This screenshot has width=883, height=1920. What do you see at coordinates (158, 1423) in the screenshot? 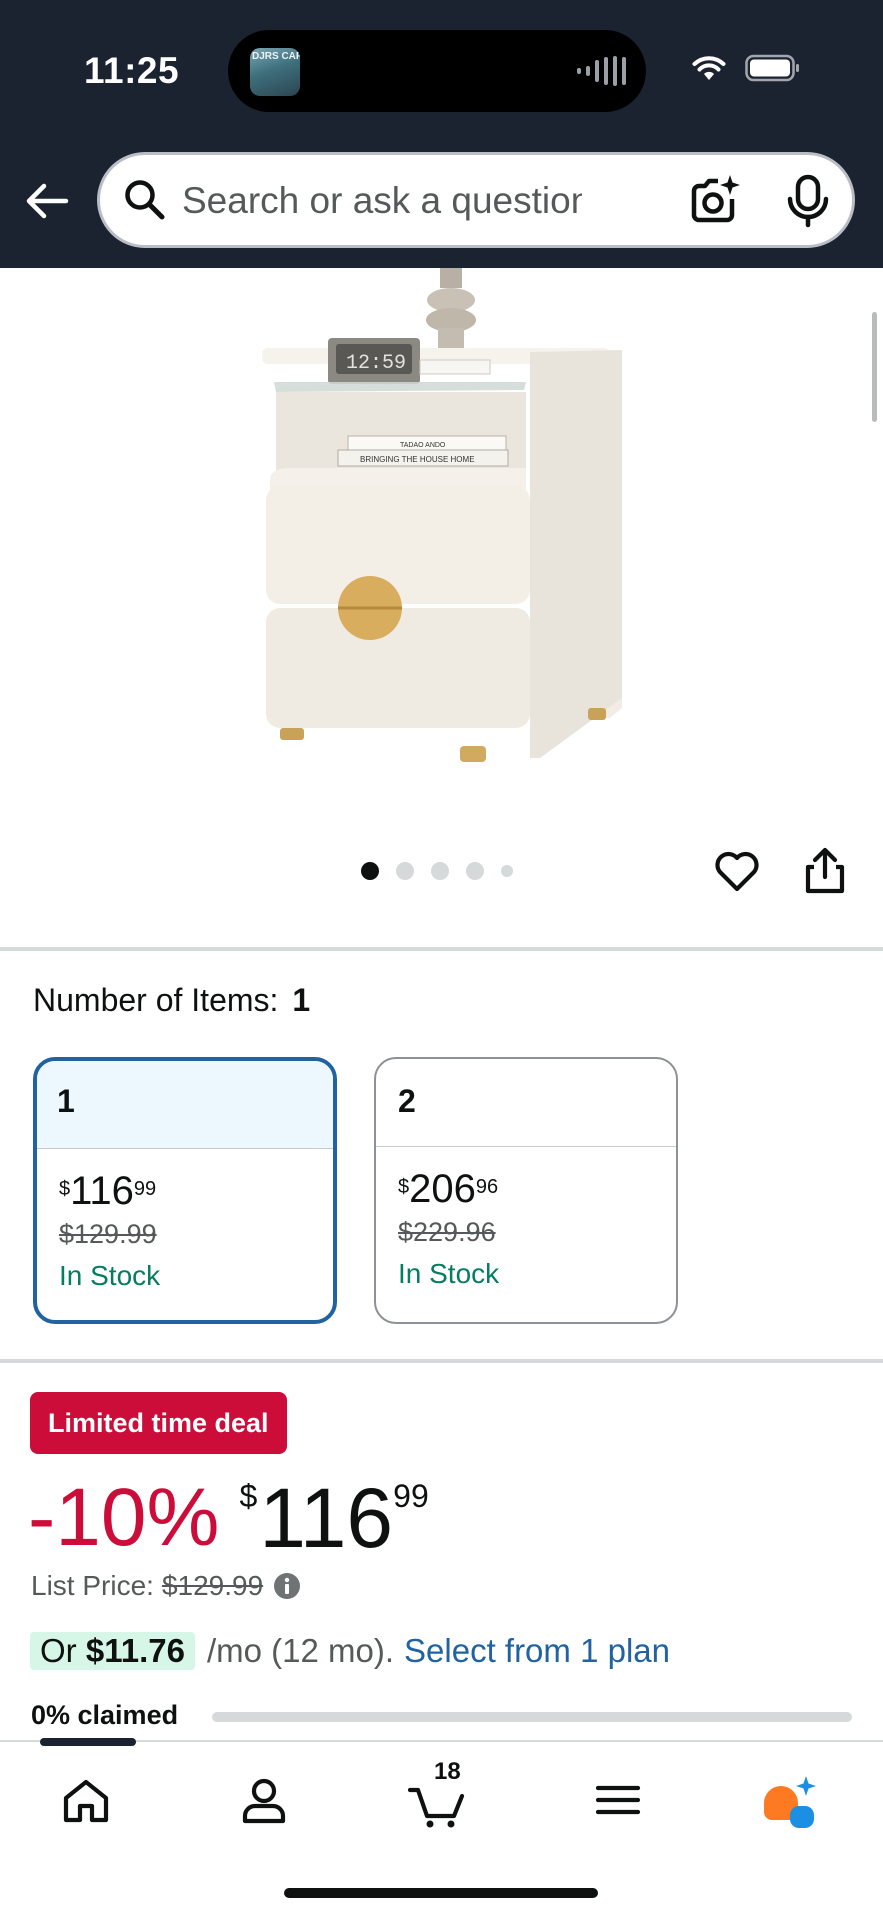
I see `limited-time-deal-badge: Limited time deal` at bounding box center [158, 1423].